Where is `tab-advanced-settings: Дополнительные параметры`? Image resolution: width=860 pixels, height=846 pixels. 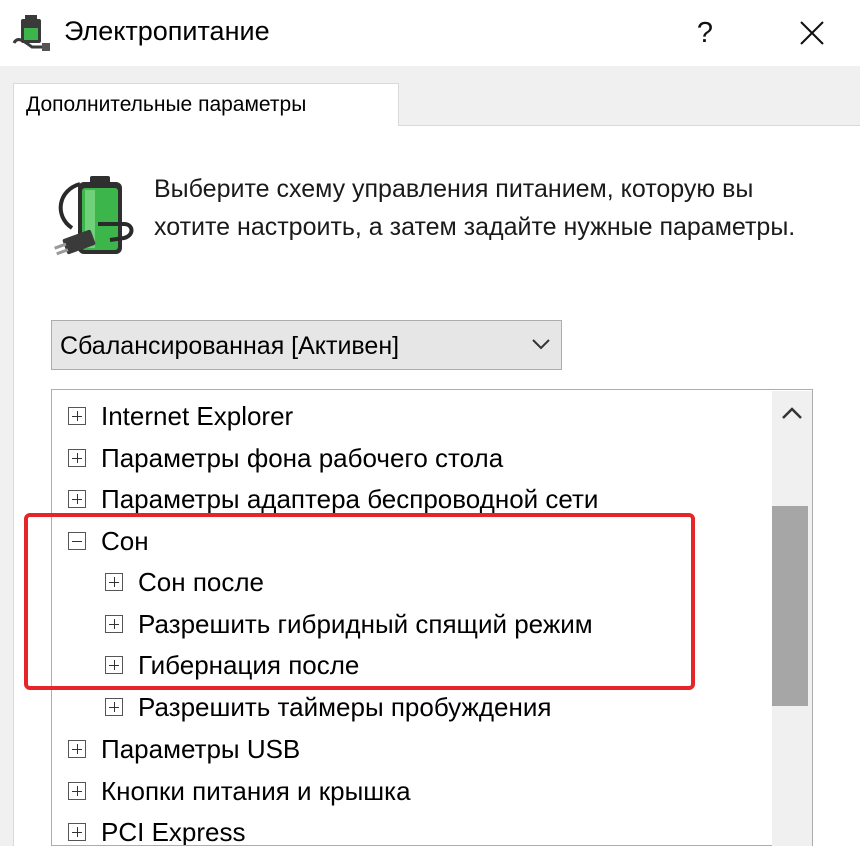 tab-advanced-settings: Дополнительные параметры is located at coordinates (206, 104).